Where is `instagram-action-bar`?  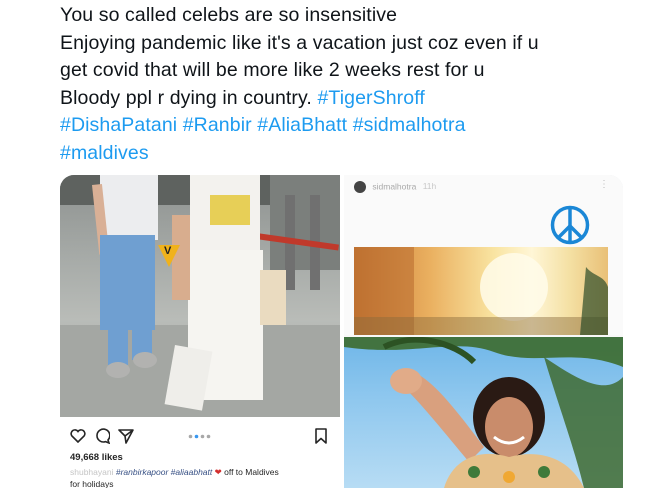
instagram-action-bar is located at coordinates (201, 436).